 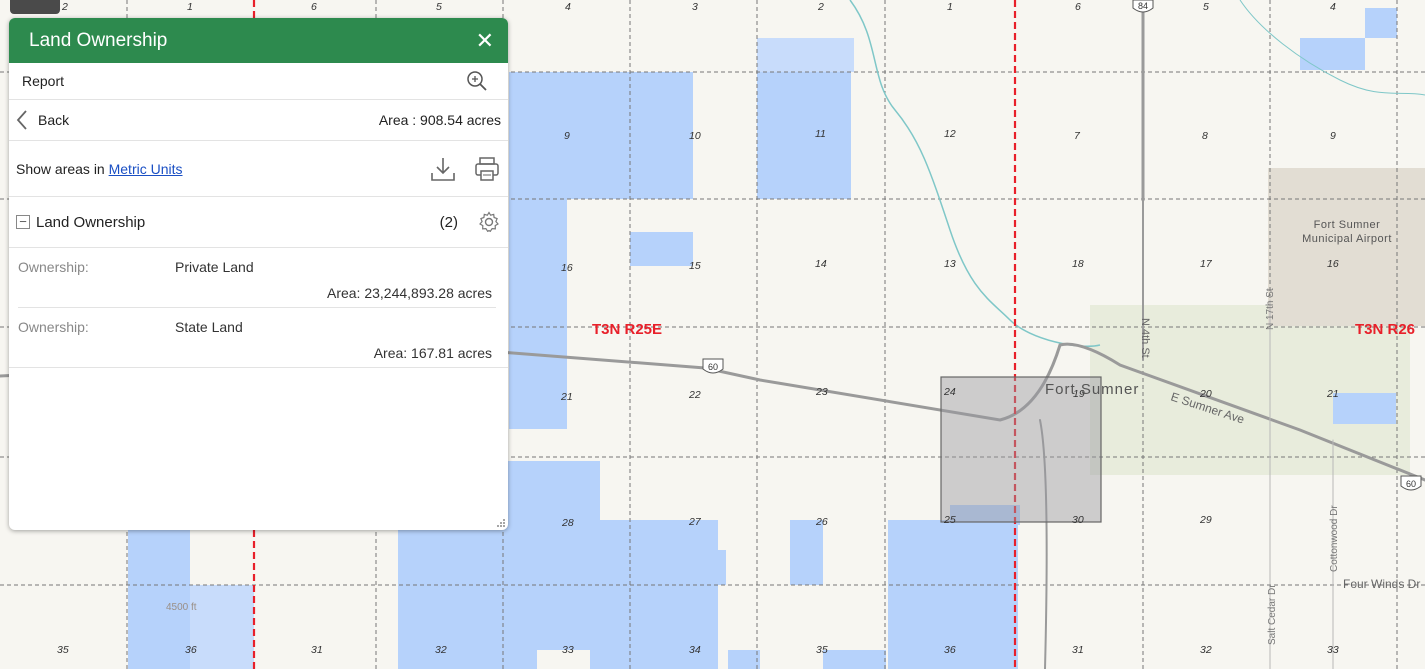 I want to click on svg-text: 15, so click(x=695, y=266).